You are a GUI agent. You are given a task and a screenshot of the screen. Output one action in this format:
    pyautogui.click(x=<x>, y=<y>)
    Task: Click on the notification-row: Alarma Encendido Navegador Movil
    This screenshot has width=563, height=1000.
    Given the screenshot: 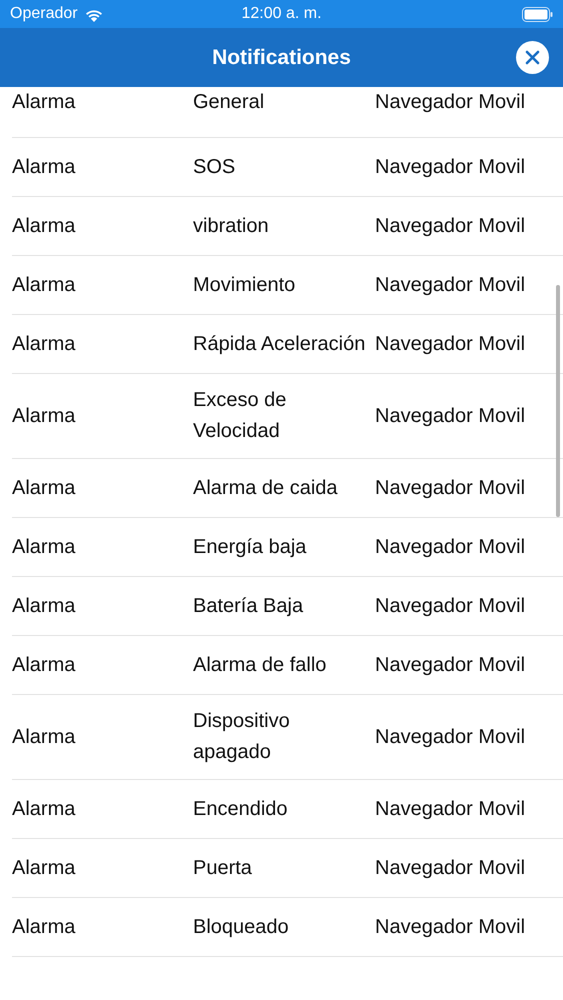 What is the action you would take?
    pyautogui.click(x=287, y=809)
    